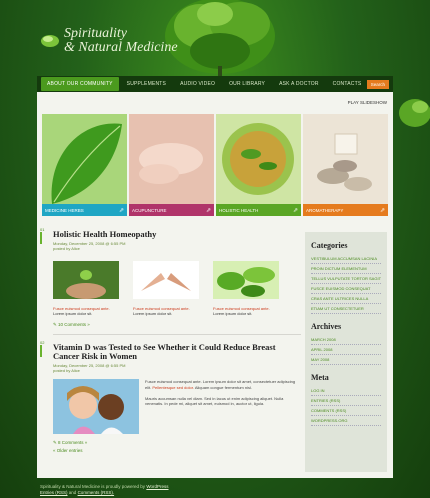 This screenshot has height=498, width=430. Describe the element at coordinates (346, 289) in the screenshot. I see `category-link: Fusce euismod consequat` at that location.